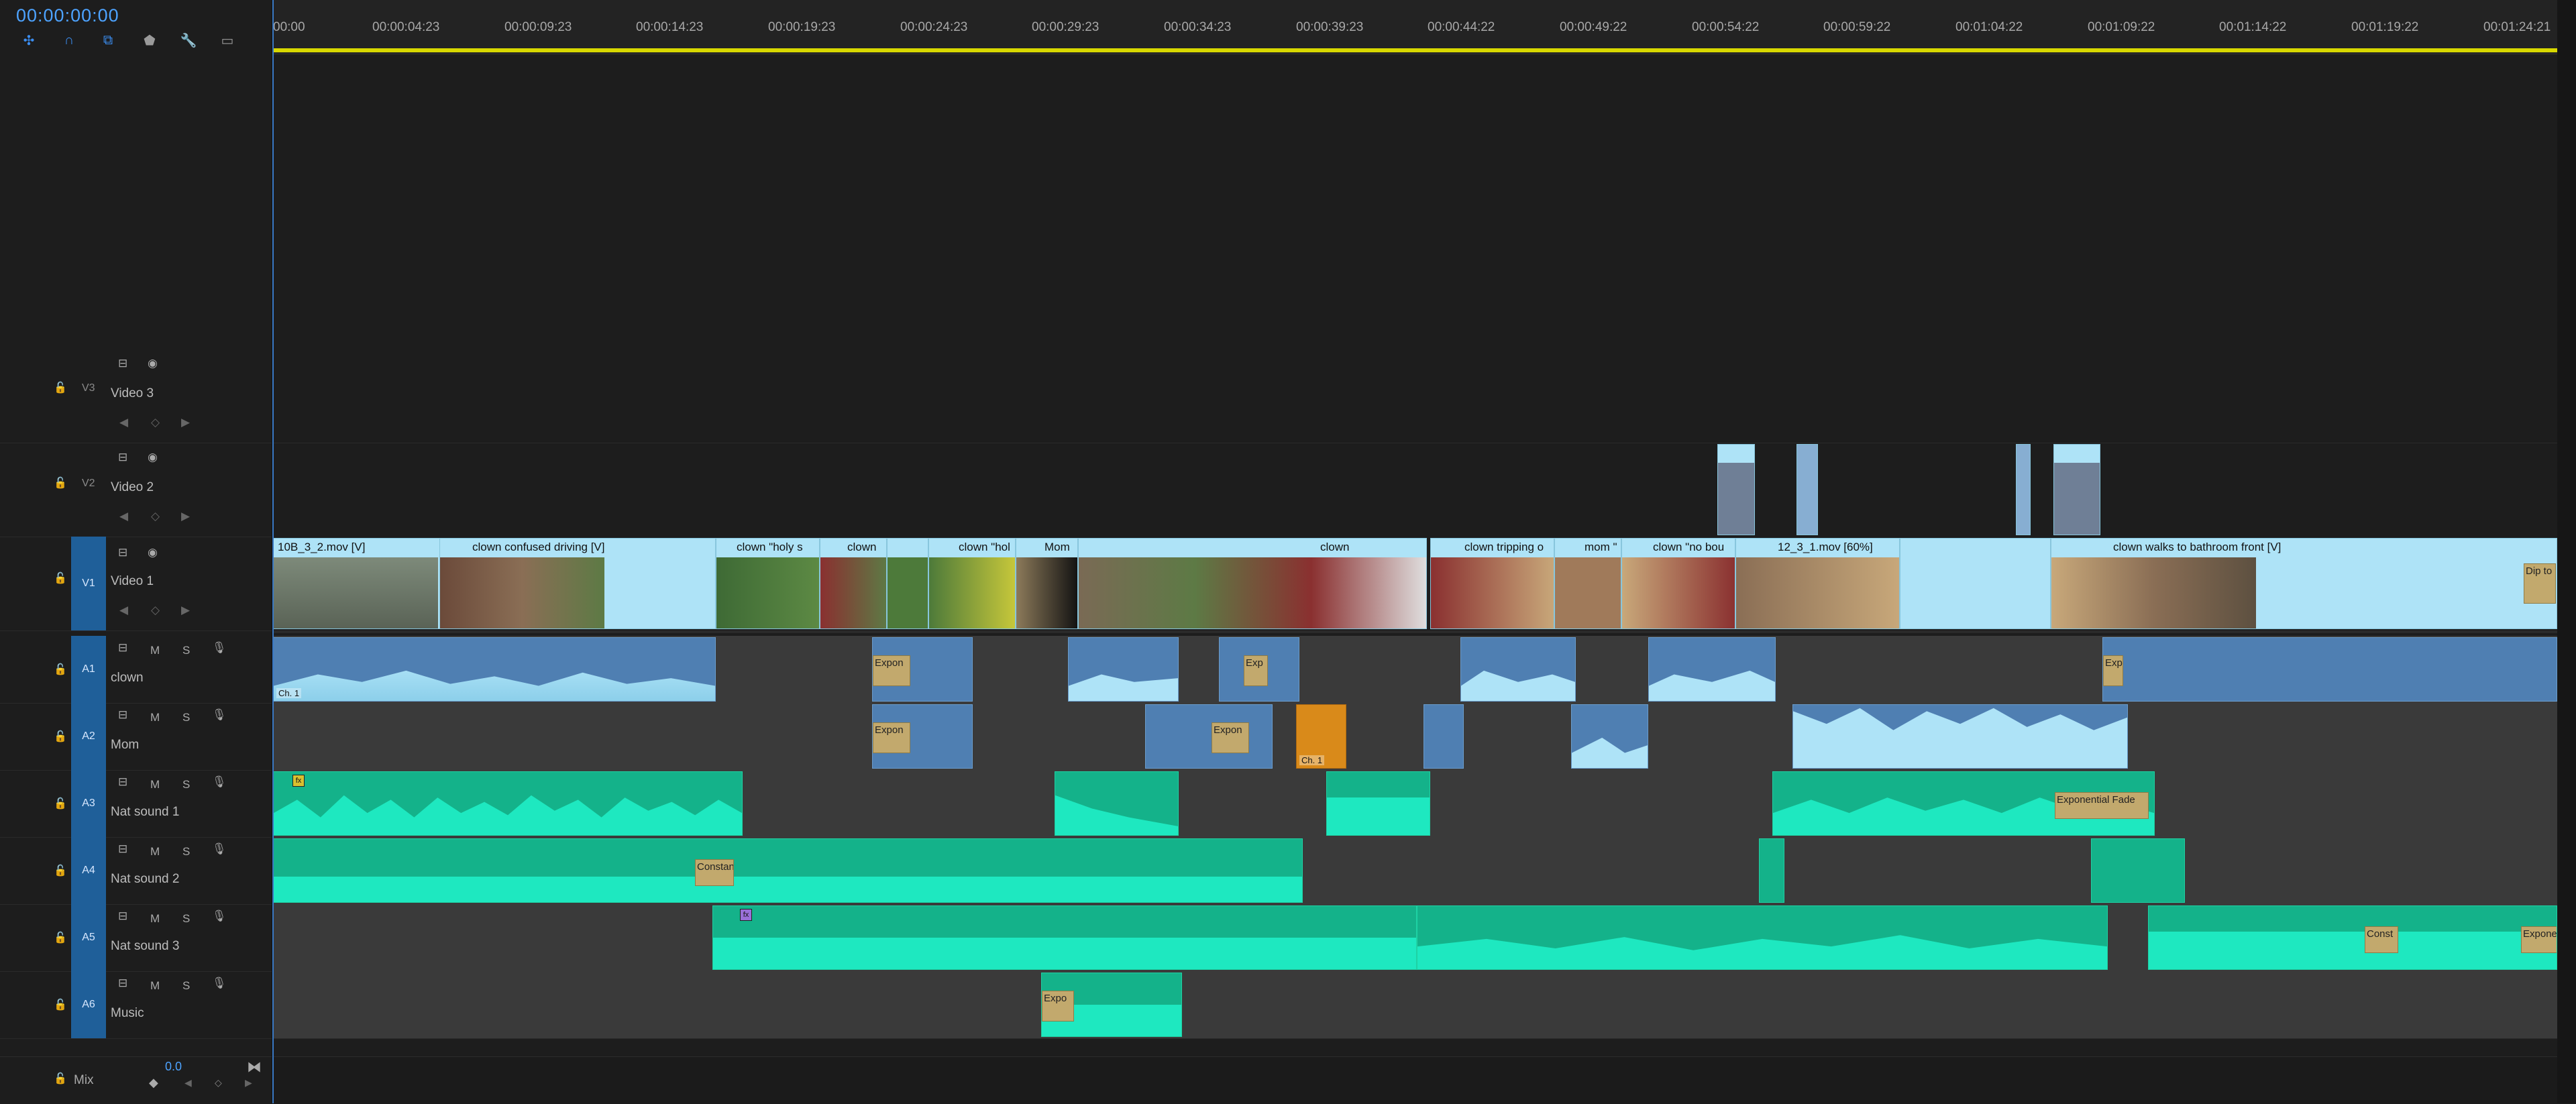 The width and height of the screenshot is (2576, 1104). What do you see at coordinates (254, 1067) in the screenshot?
I see `mix-collapse-icon: ⧓` at bounding box center [254, 1067].